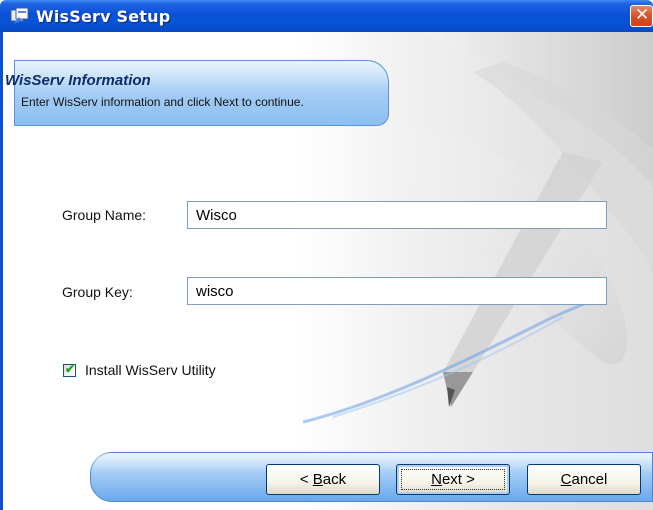 This screenshot has height=510, width=653. I want to click on setup-app-icon, so click(19, 15).